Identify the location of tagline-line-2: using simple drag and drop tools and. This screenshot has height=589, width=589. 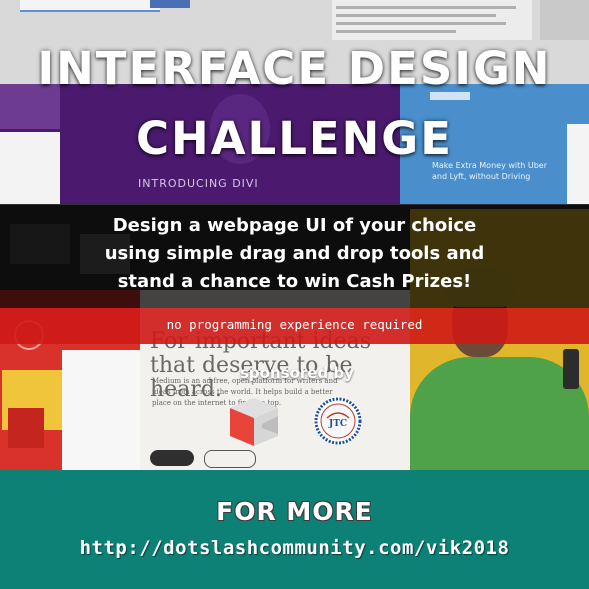
(294, 253).